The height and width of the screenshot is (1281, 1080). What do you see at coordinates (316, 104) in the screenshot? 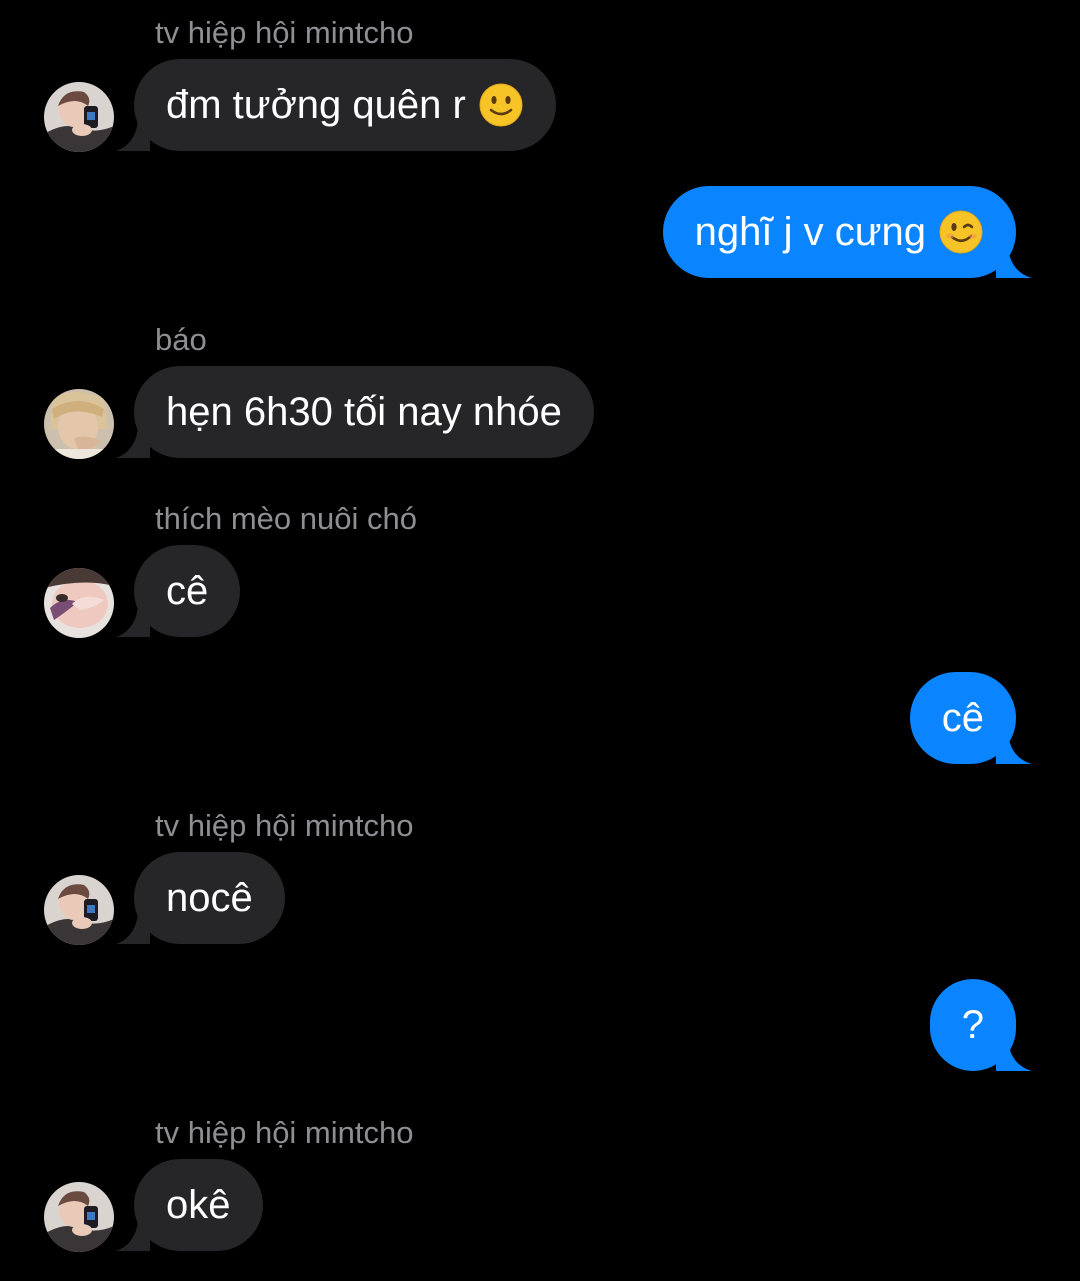
I see `message-text: đm tưởng quên r` at bounding box center [316, 104].